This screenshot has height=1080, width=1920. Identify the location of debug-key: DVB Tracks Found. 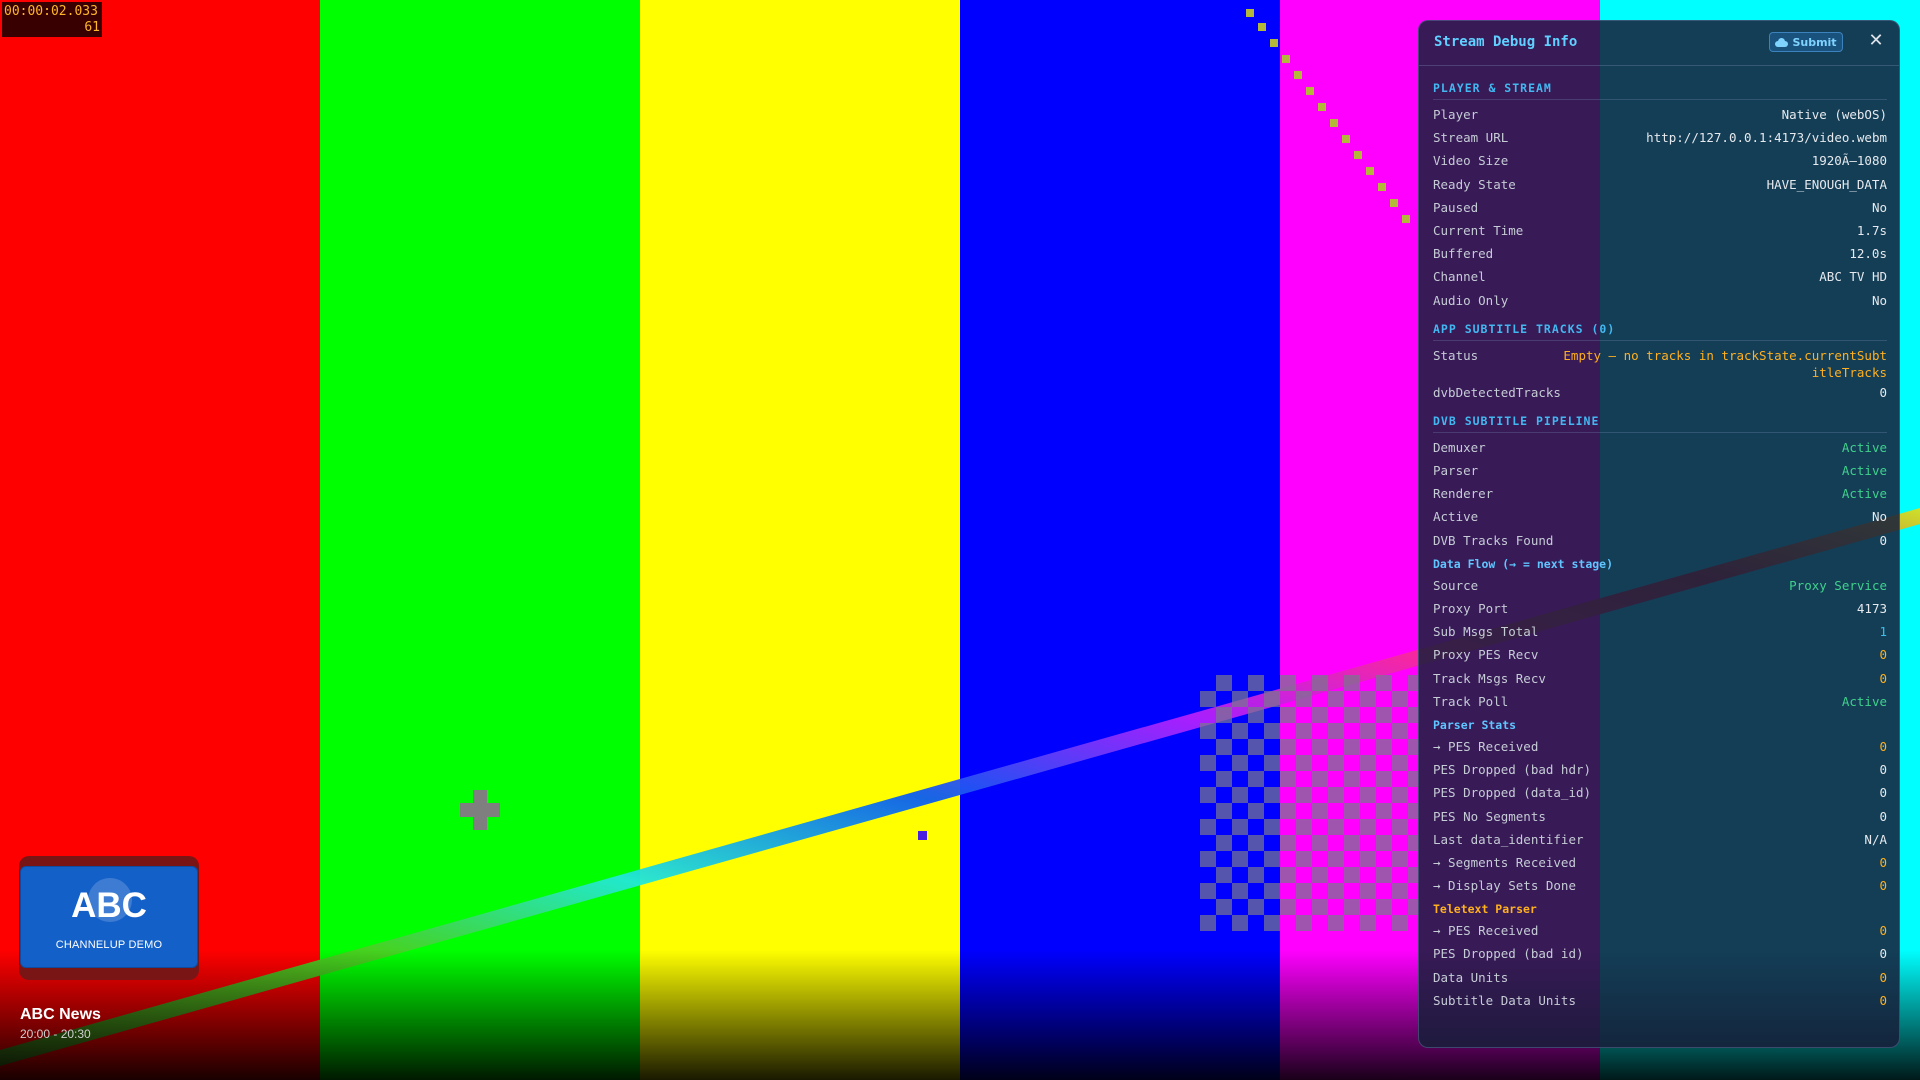
(1493, 540).